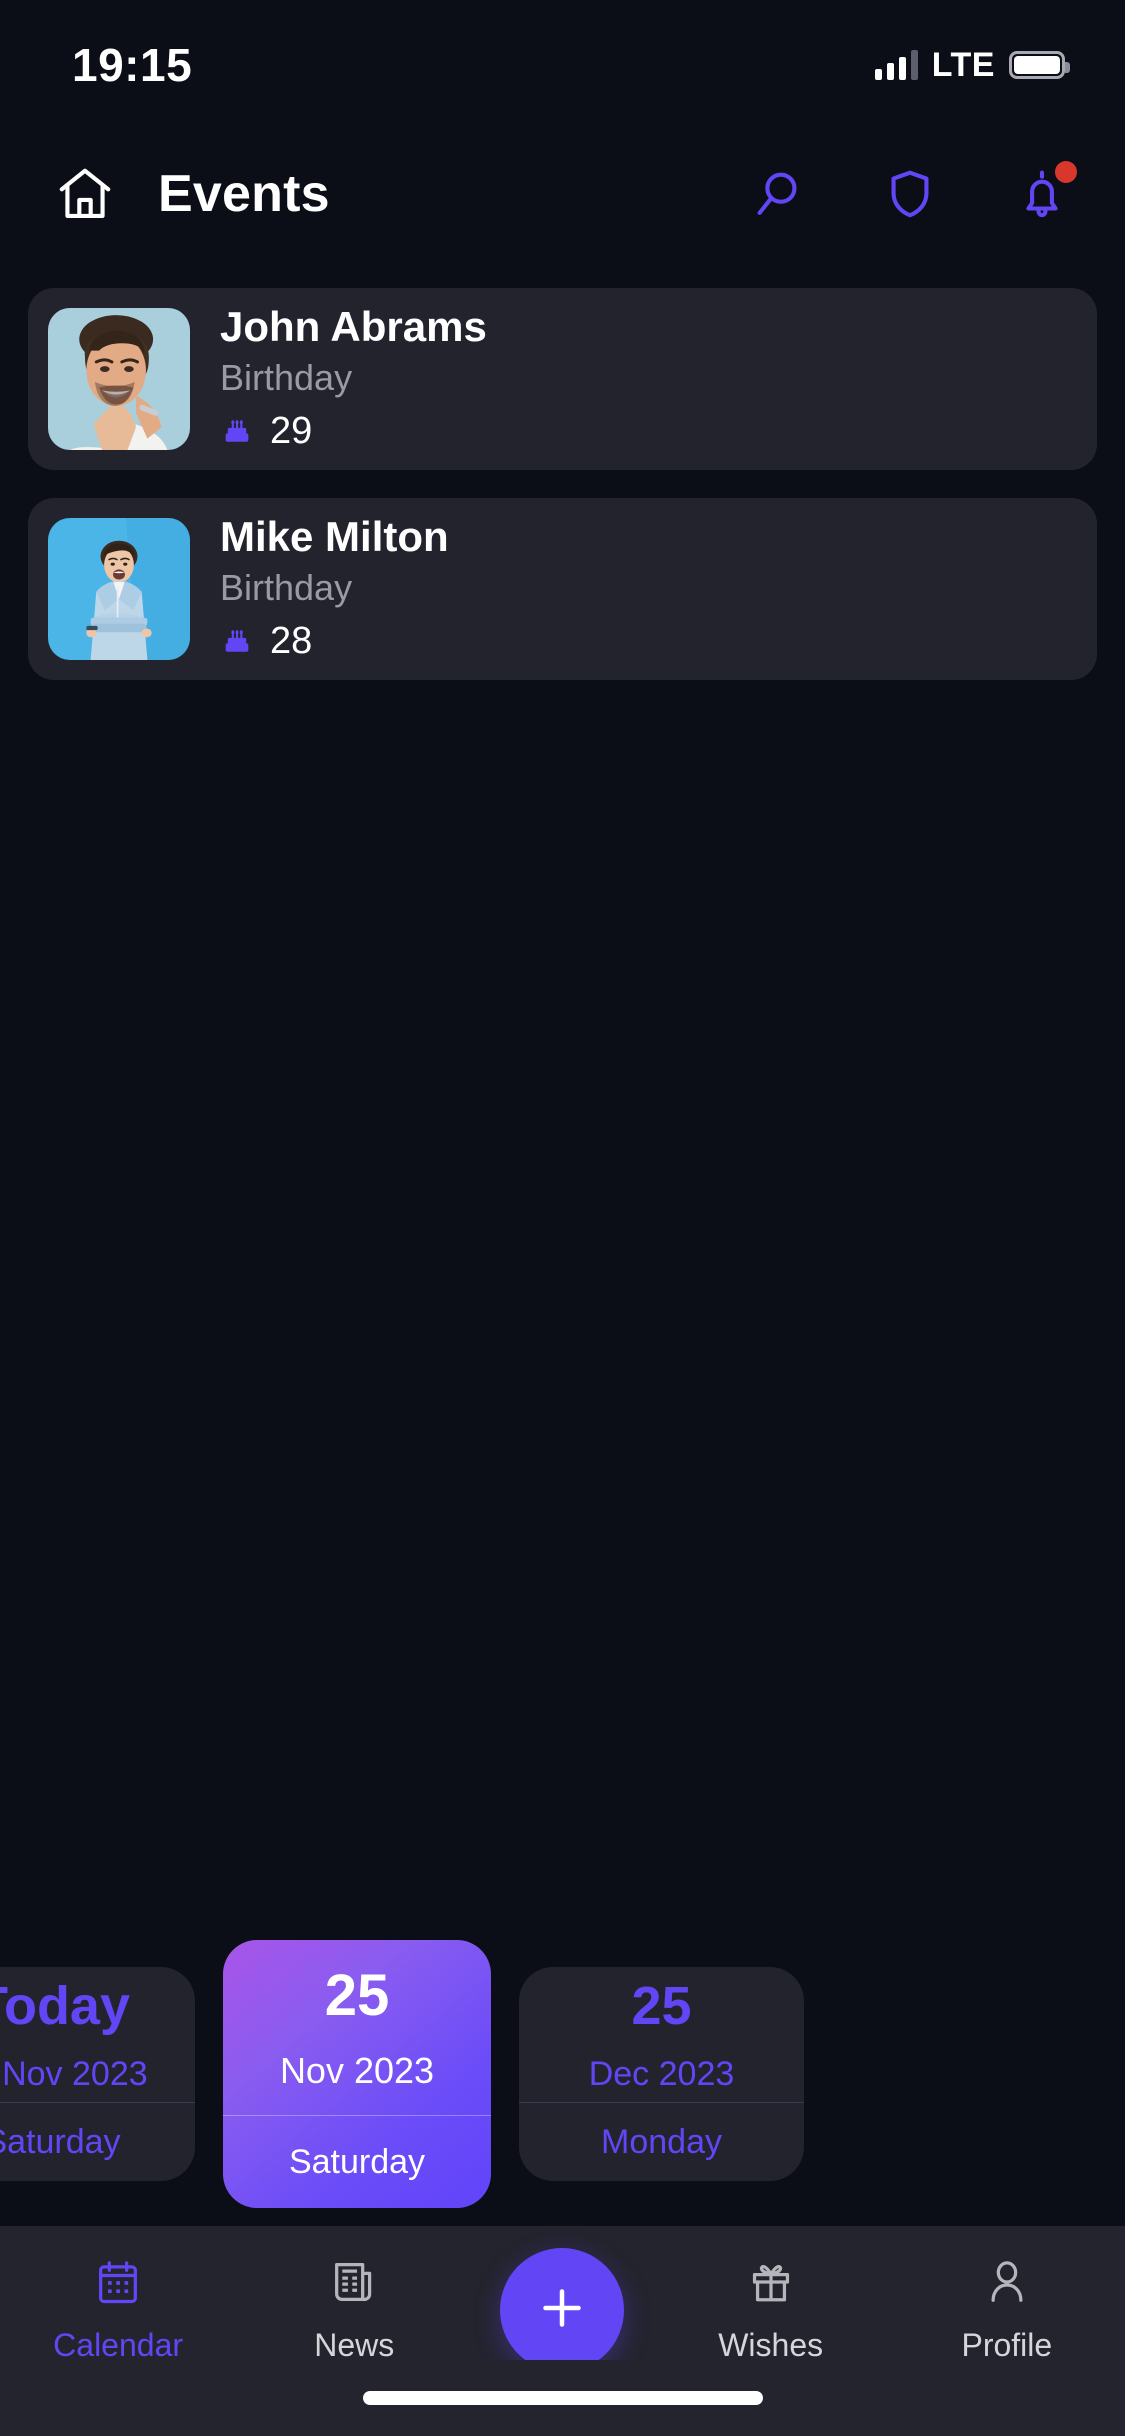 The width and height of the screenshot is (1125, 2436). Describe the element at coordinates (353, 431) in the screenshot. I see `event-age-row: 29` at that location.